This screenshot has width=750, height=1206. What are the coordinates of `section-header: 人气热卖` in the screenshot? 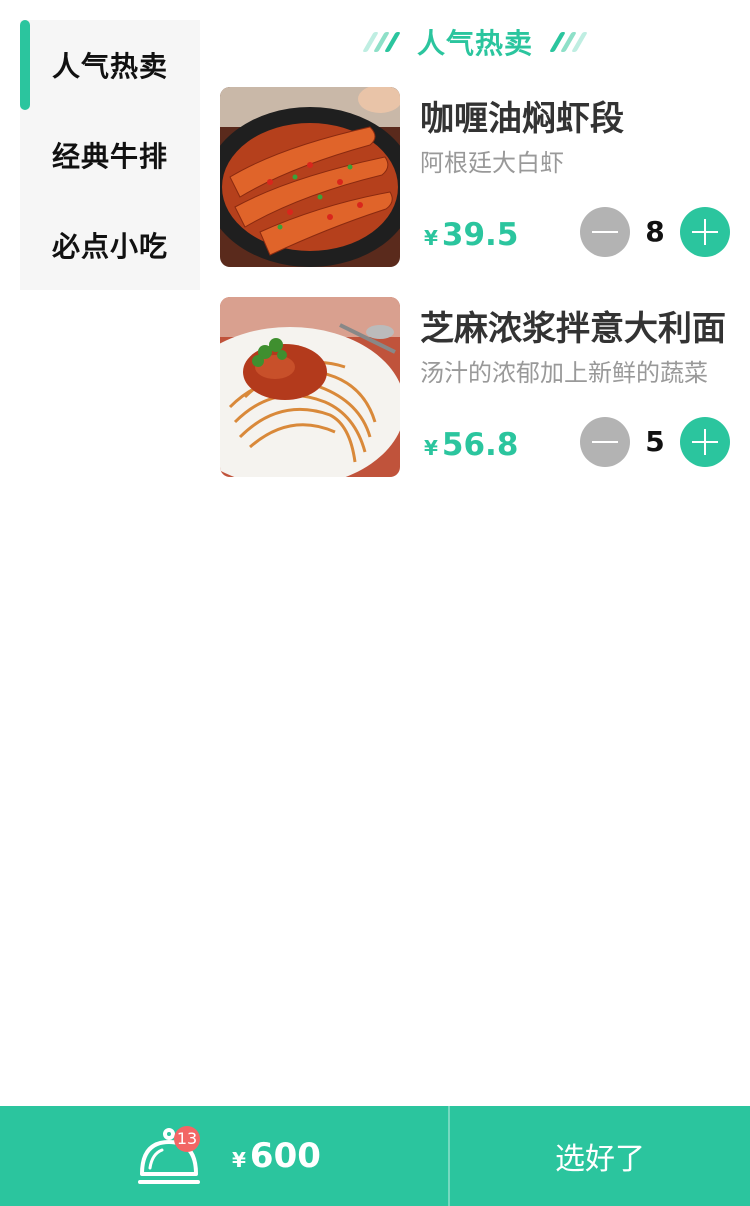 It's located at (475, 42).